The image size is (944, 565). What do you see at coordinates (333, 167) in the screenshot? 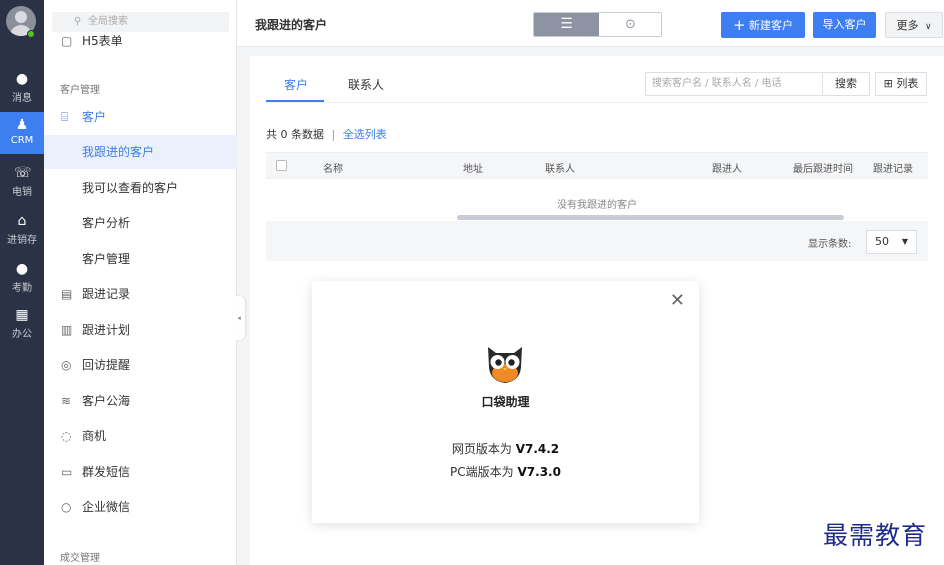
I see `column-header-name: 名称` at bounding box center [333, 167].